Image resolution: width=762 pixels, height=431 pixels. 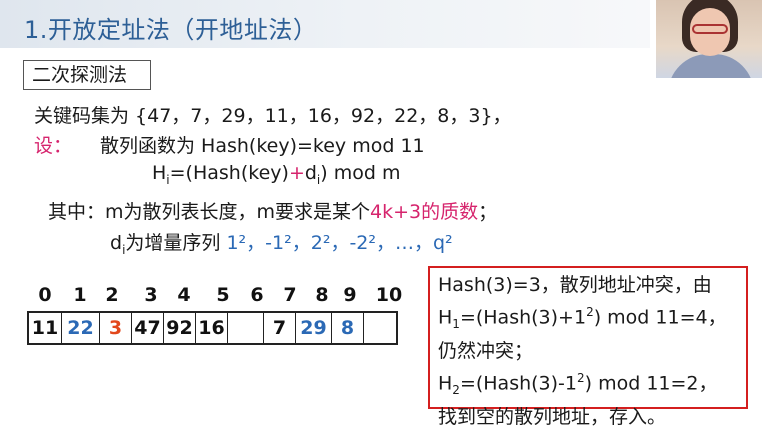 I want to click on note-h1: H, so click(x=445, y=317).